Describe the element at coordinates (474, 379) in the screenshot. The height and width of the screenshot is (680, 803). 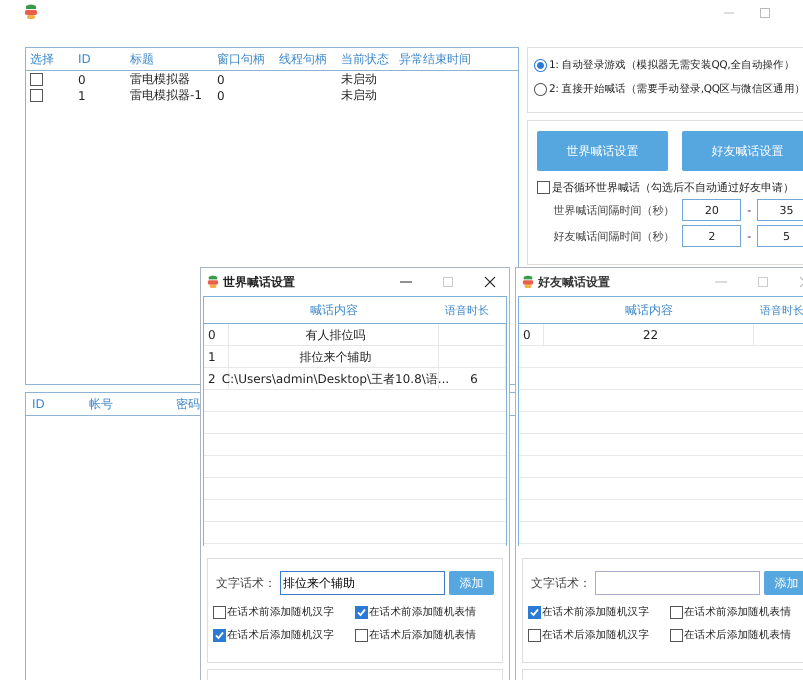
I see `duration-cell: 6` at that location.